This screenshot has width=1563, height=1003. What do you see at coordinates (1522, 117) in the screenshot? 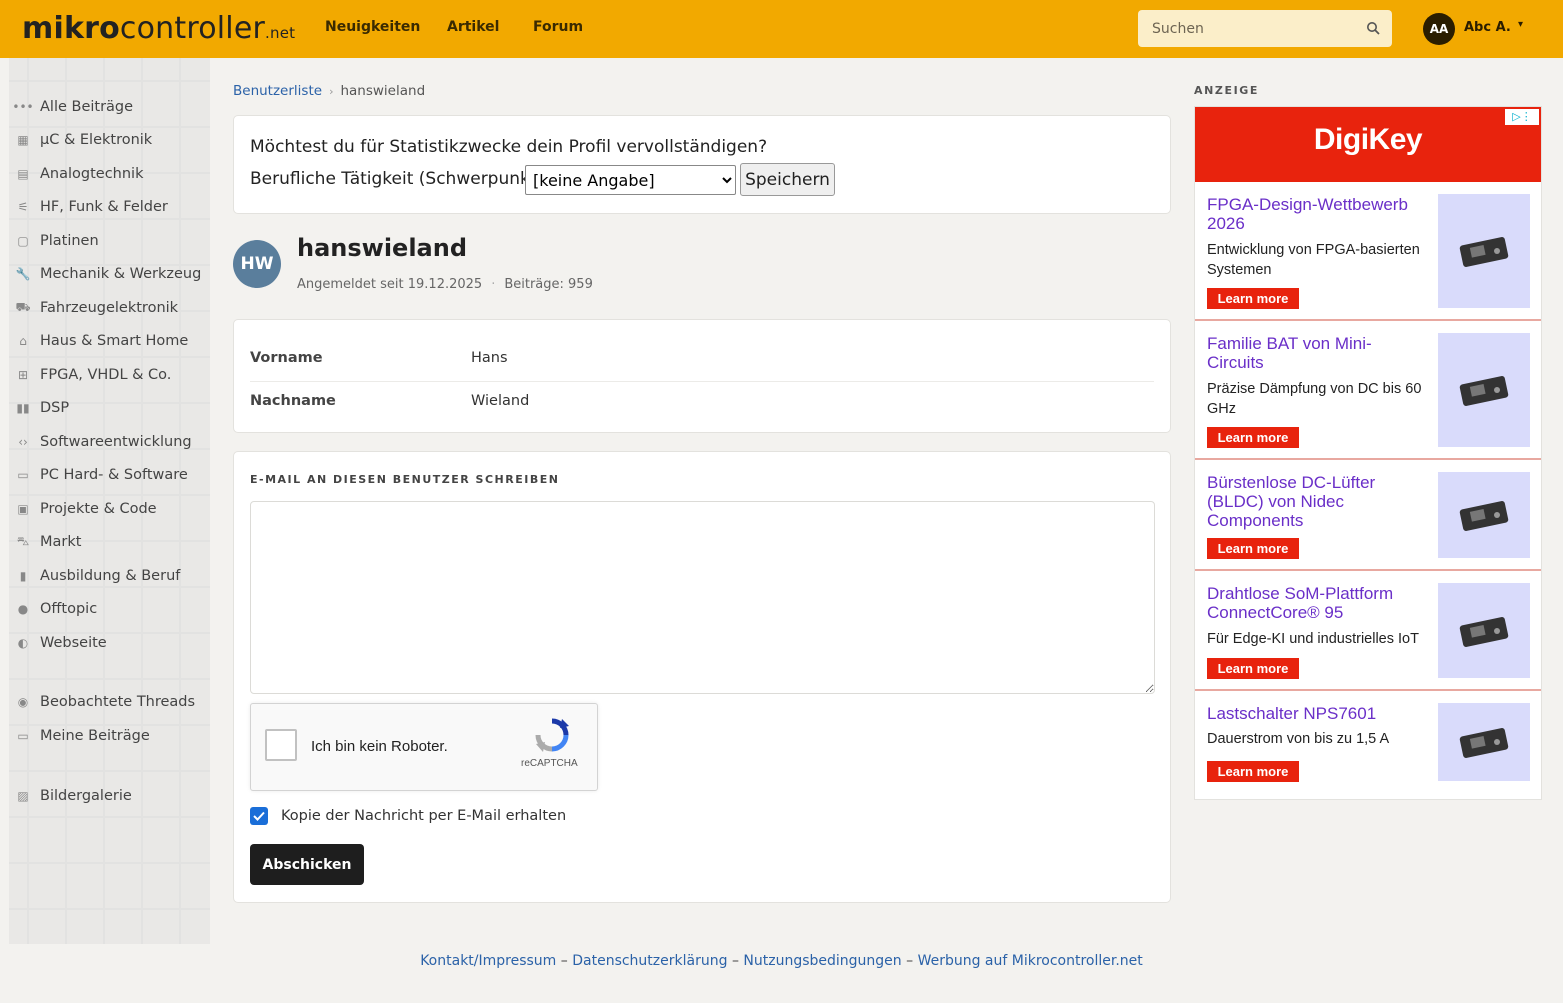
I see `ad-choices-icon: ▷⋮` at bounding box center [1522, 117].